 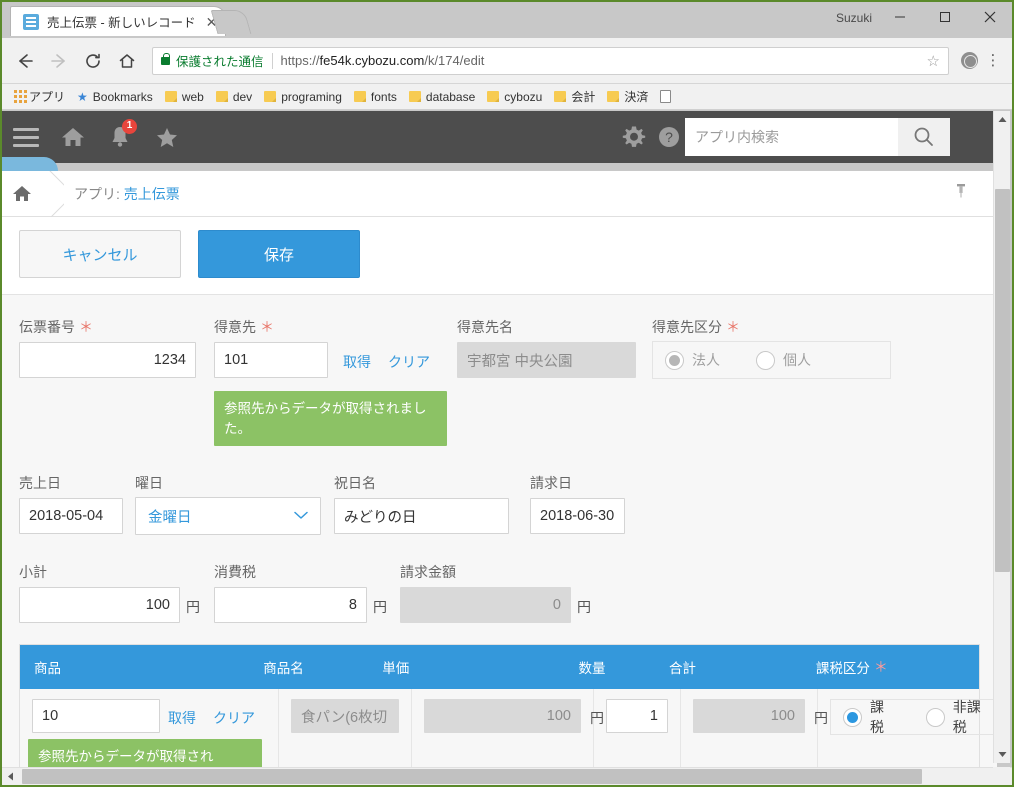 What do you see at coordinates (924, 137) in the screenshot?
I see `search-button` at bounding box center [924, 137].